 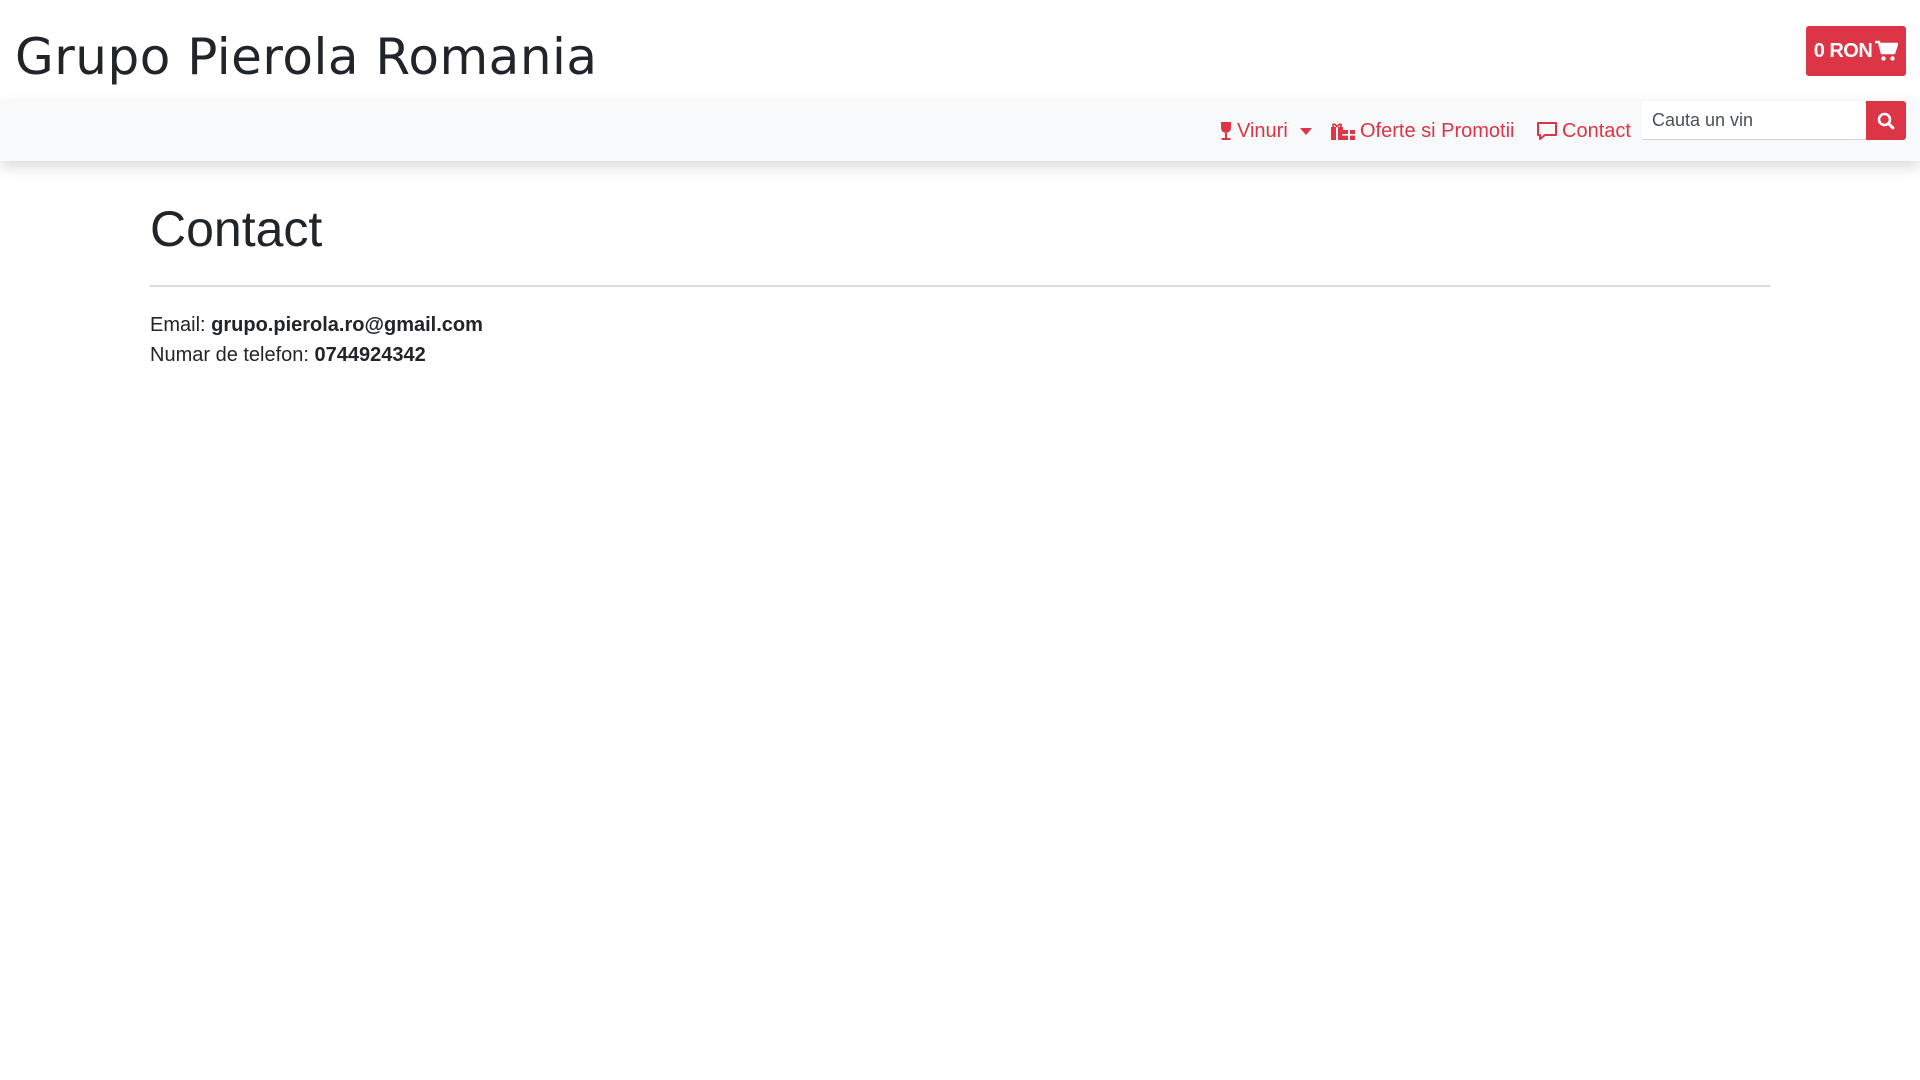 I want to click on phone-value: 0744924342, so click(x=370, y=355).